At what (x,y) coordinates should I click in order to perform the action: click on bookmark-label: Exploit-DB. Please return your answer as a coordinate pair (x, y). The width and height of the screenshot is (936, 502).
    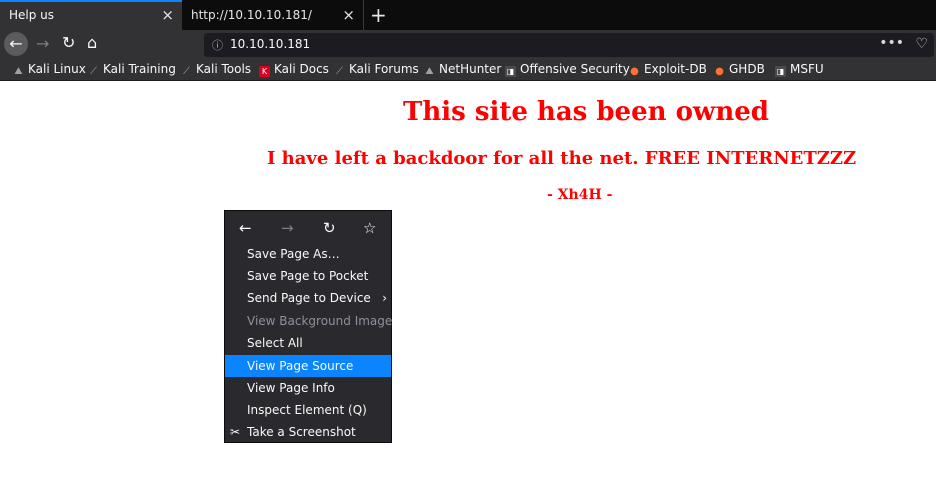
    Looking at the image, I should click on (675, 69).